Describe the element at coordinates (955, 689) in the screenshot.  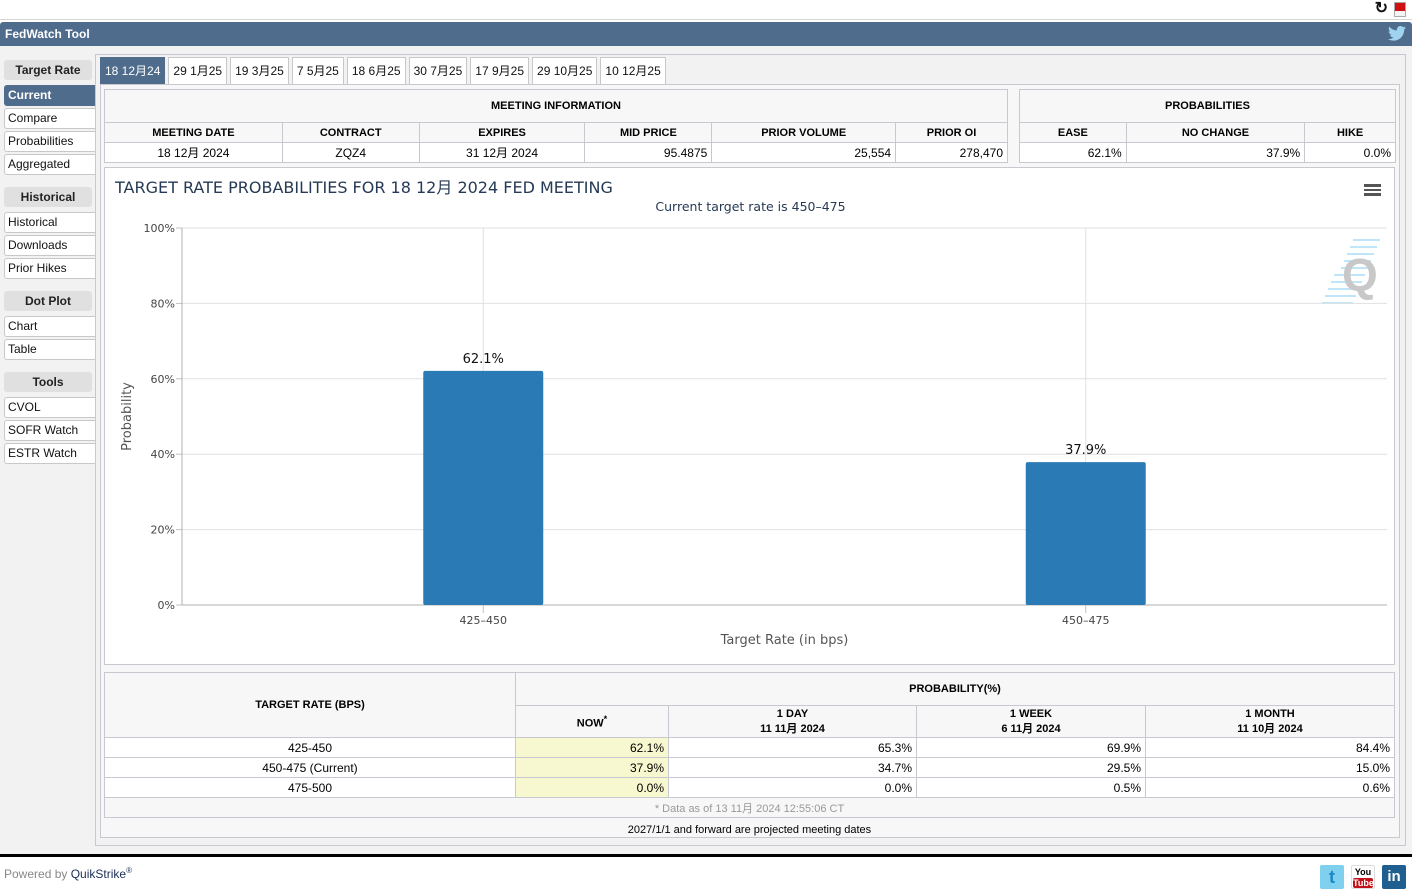
I see `probability-header: PROBABILITY(%)` at that location.